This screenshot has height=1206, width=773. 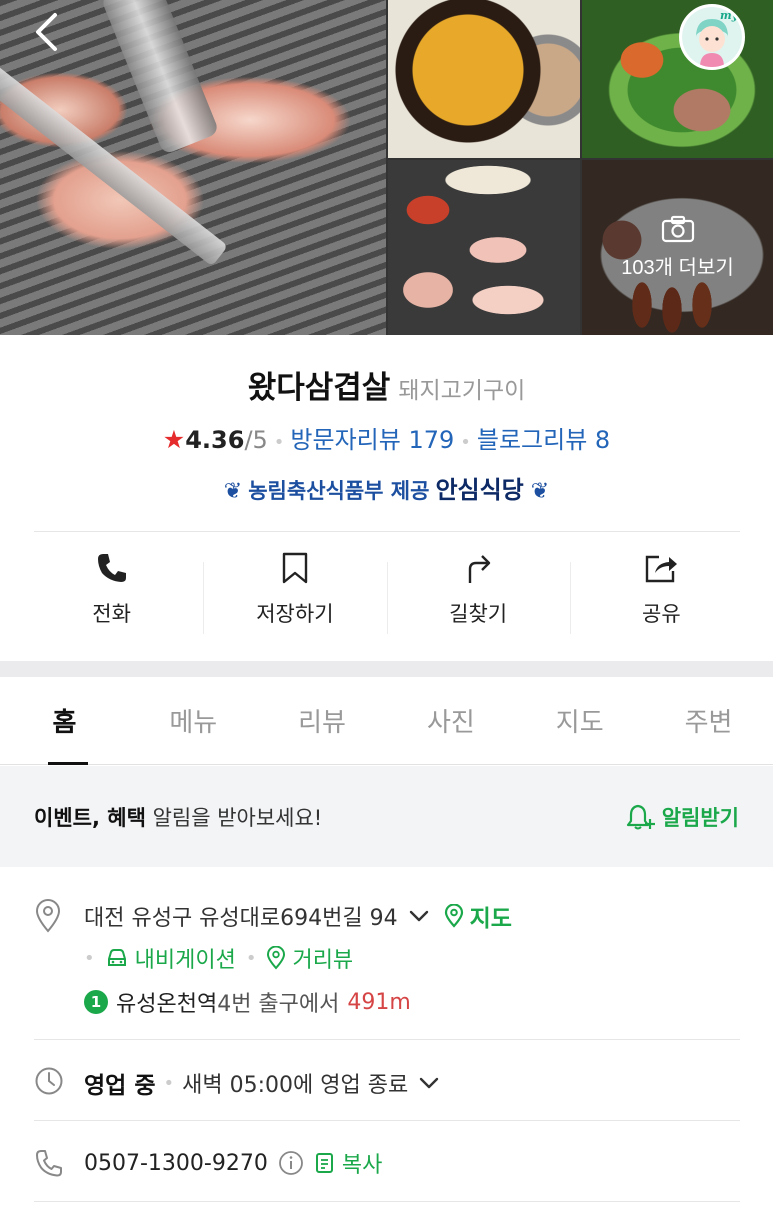 What do you see at coordinates (379, 1002) in the screenshot?
I see `subway-distance: 491m` at bounding box center [379, 1002].